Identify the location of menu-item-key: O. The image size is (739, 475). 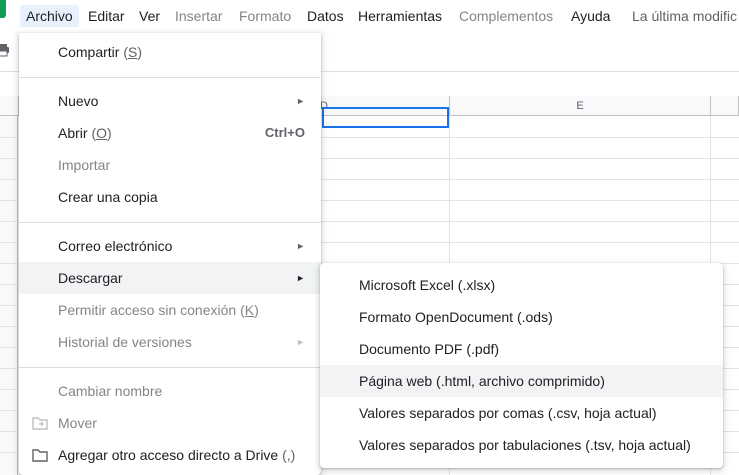
(102, 133).